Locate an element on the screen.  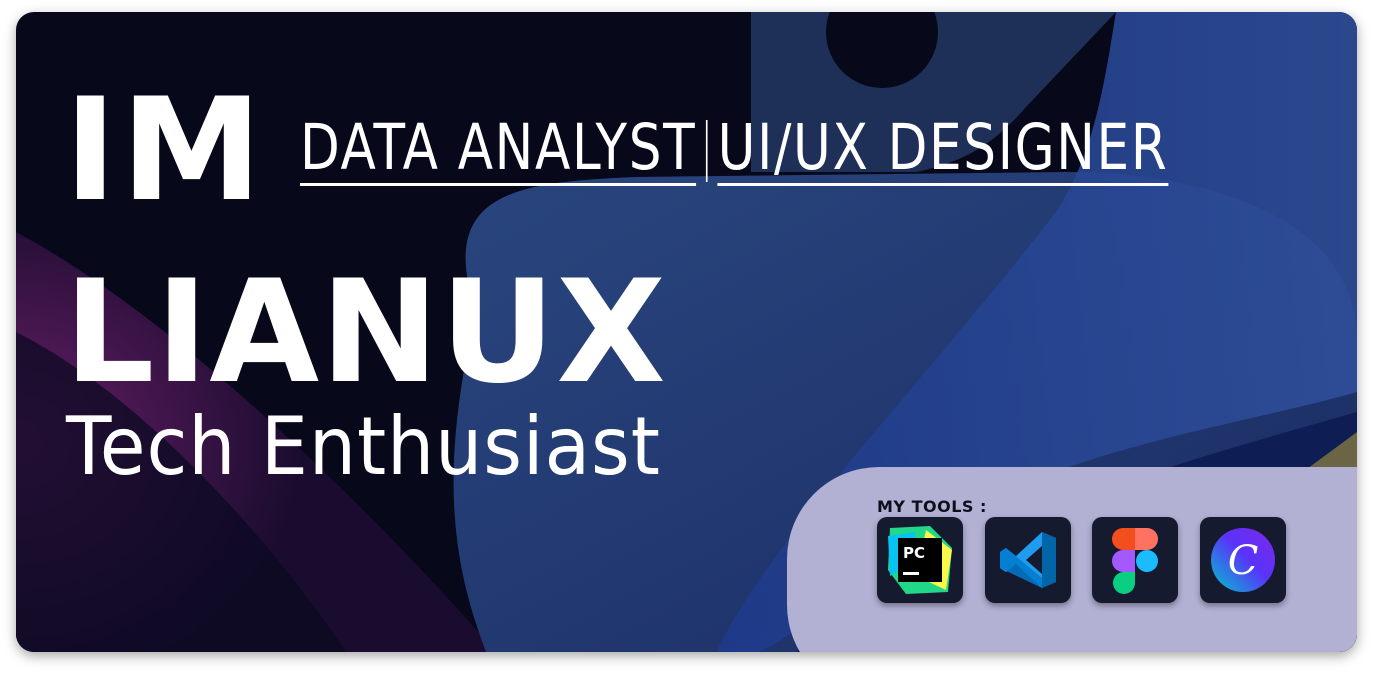
tools-panel: MY TOOLS : PC C is located at coordinates (1072, 559).